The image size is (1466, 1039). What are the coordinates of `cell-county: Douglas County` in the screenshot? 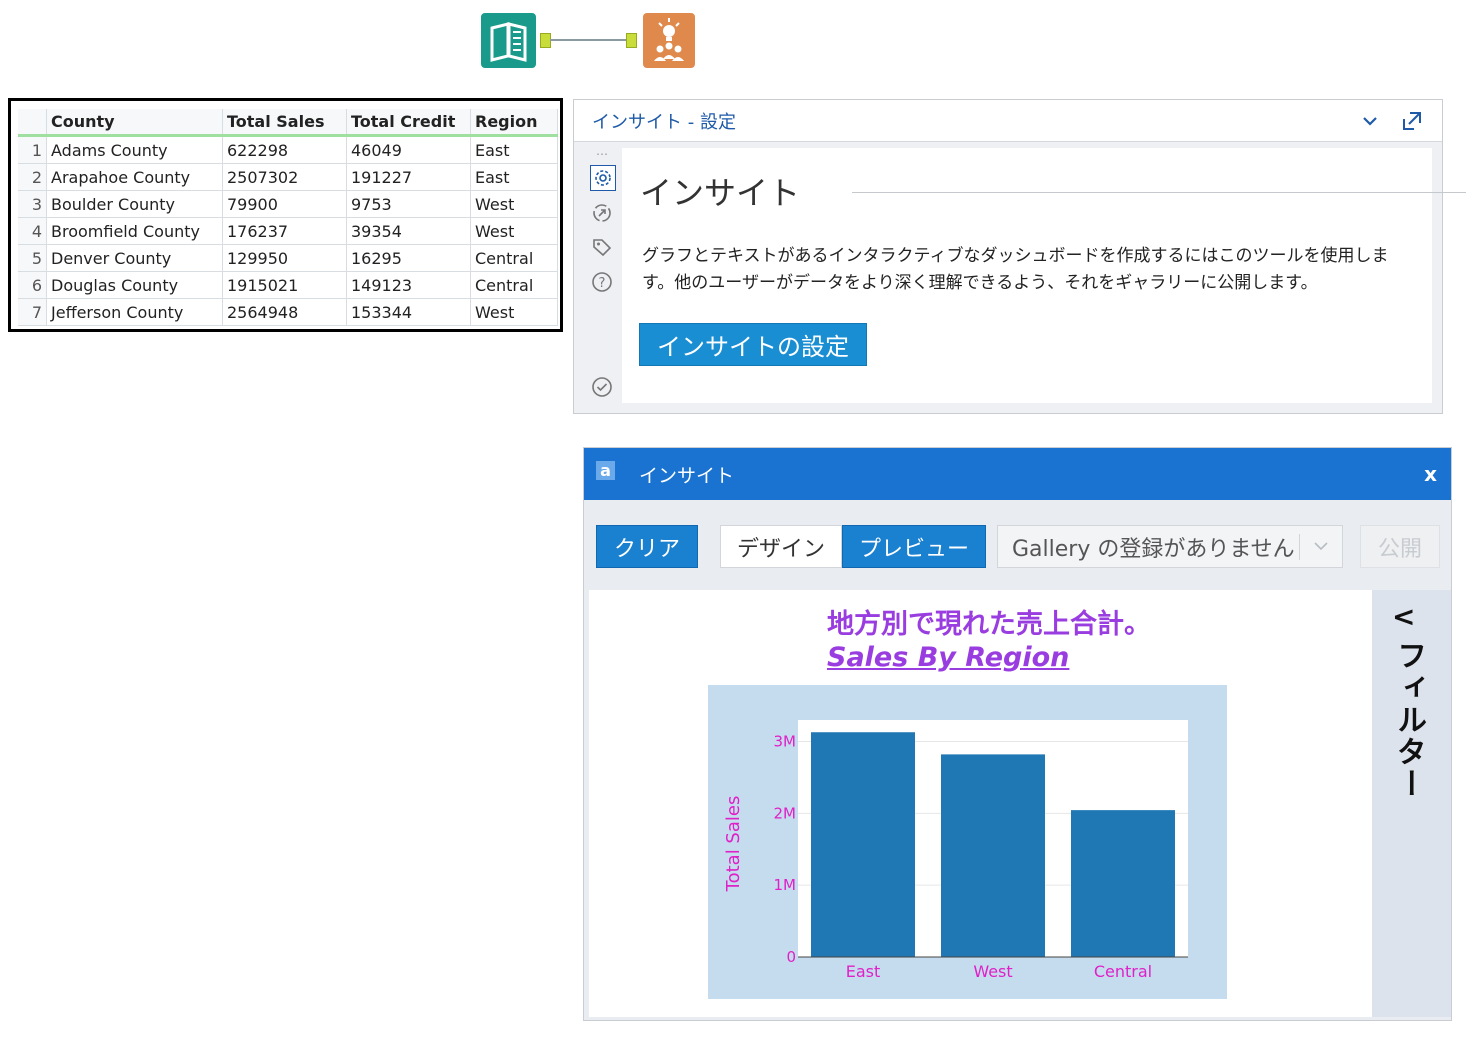 It's located at (134, 285).